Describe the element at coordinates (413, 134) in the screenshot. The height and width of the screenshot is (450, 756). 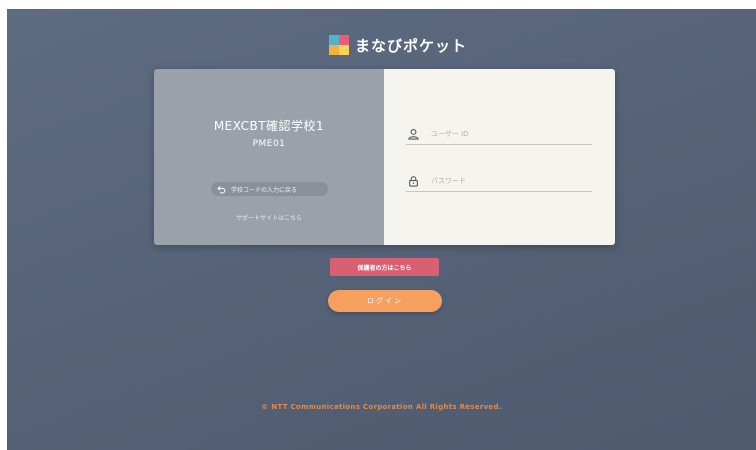
I see `user-icon` at that location.